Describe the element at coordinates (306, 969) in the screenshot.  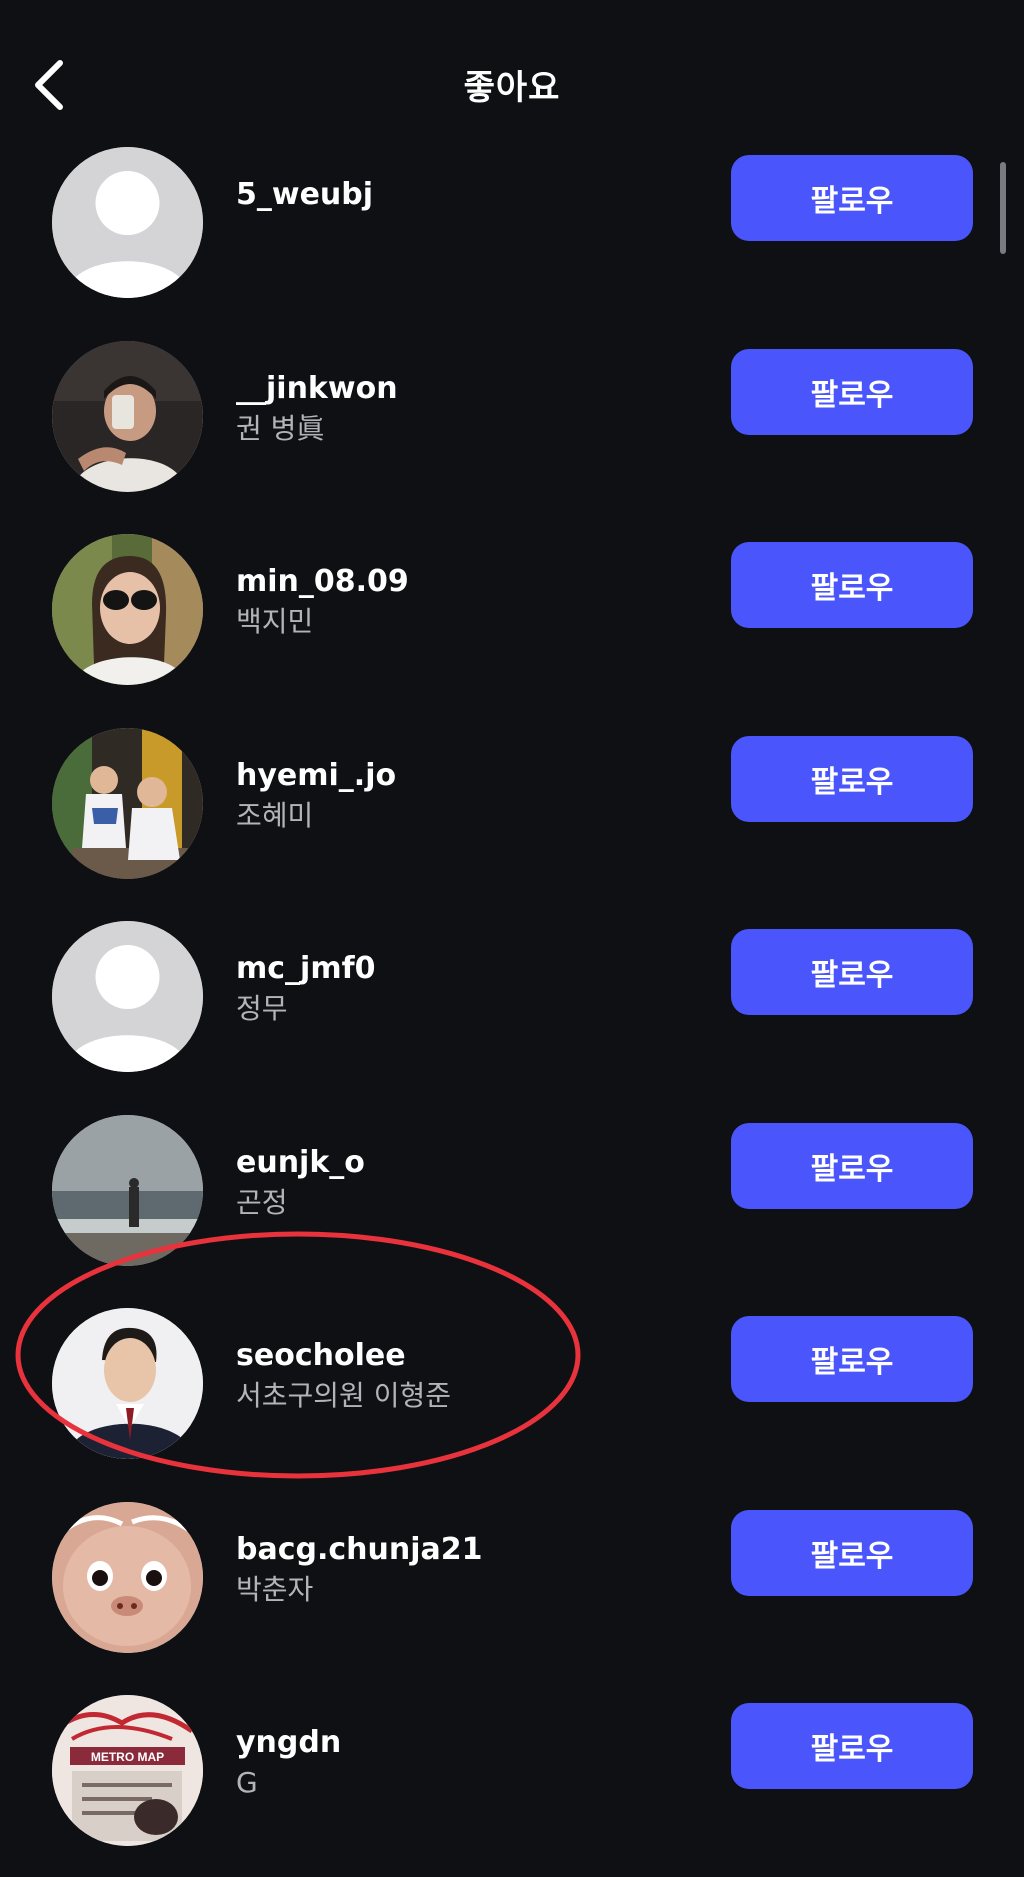
I see `username: mc_jmf0` at that location.